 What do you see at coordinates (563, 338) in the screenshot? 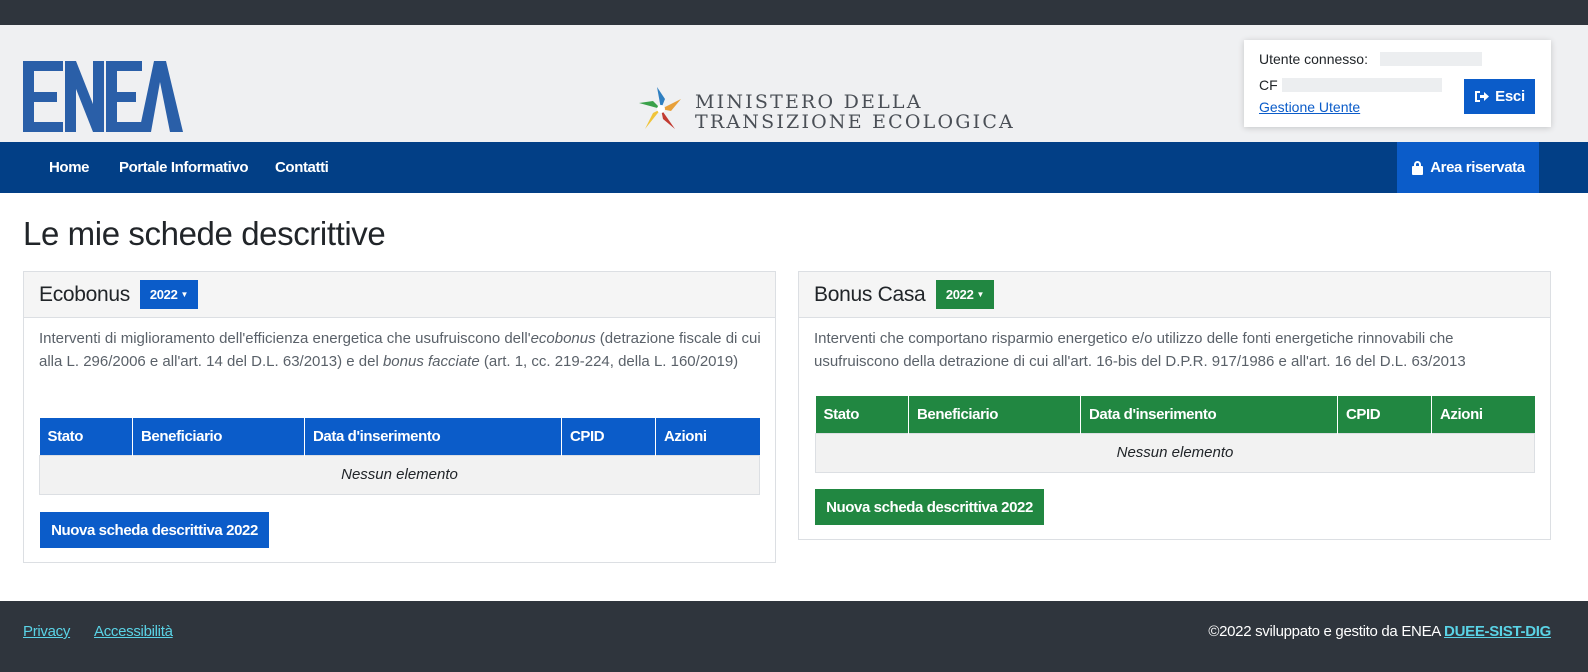
I see `ecobonus-desc-em-1: ecobonus` at bounding box center [563, 338].